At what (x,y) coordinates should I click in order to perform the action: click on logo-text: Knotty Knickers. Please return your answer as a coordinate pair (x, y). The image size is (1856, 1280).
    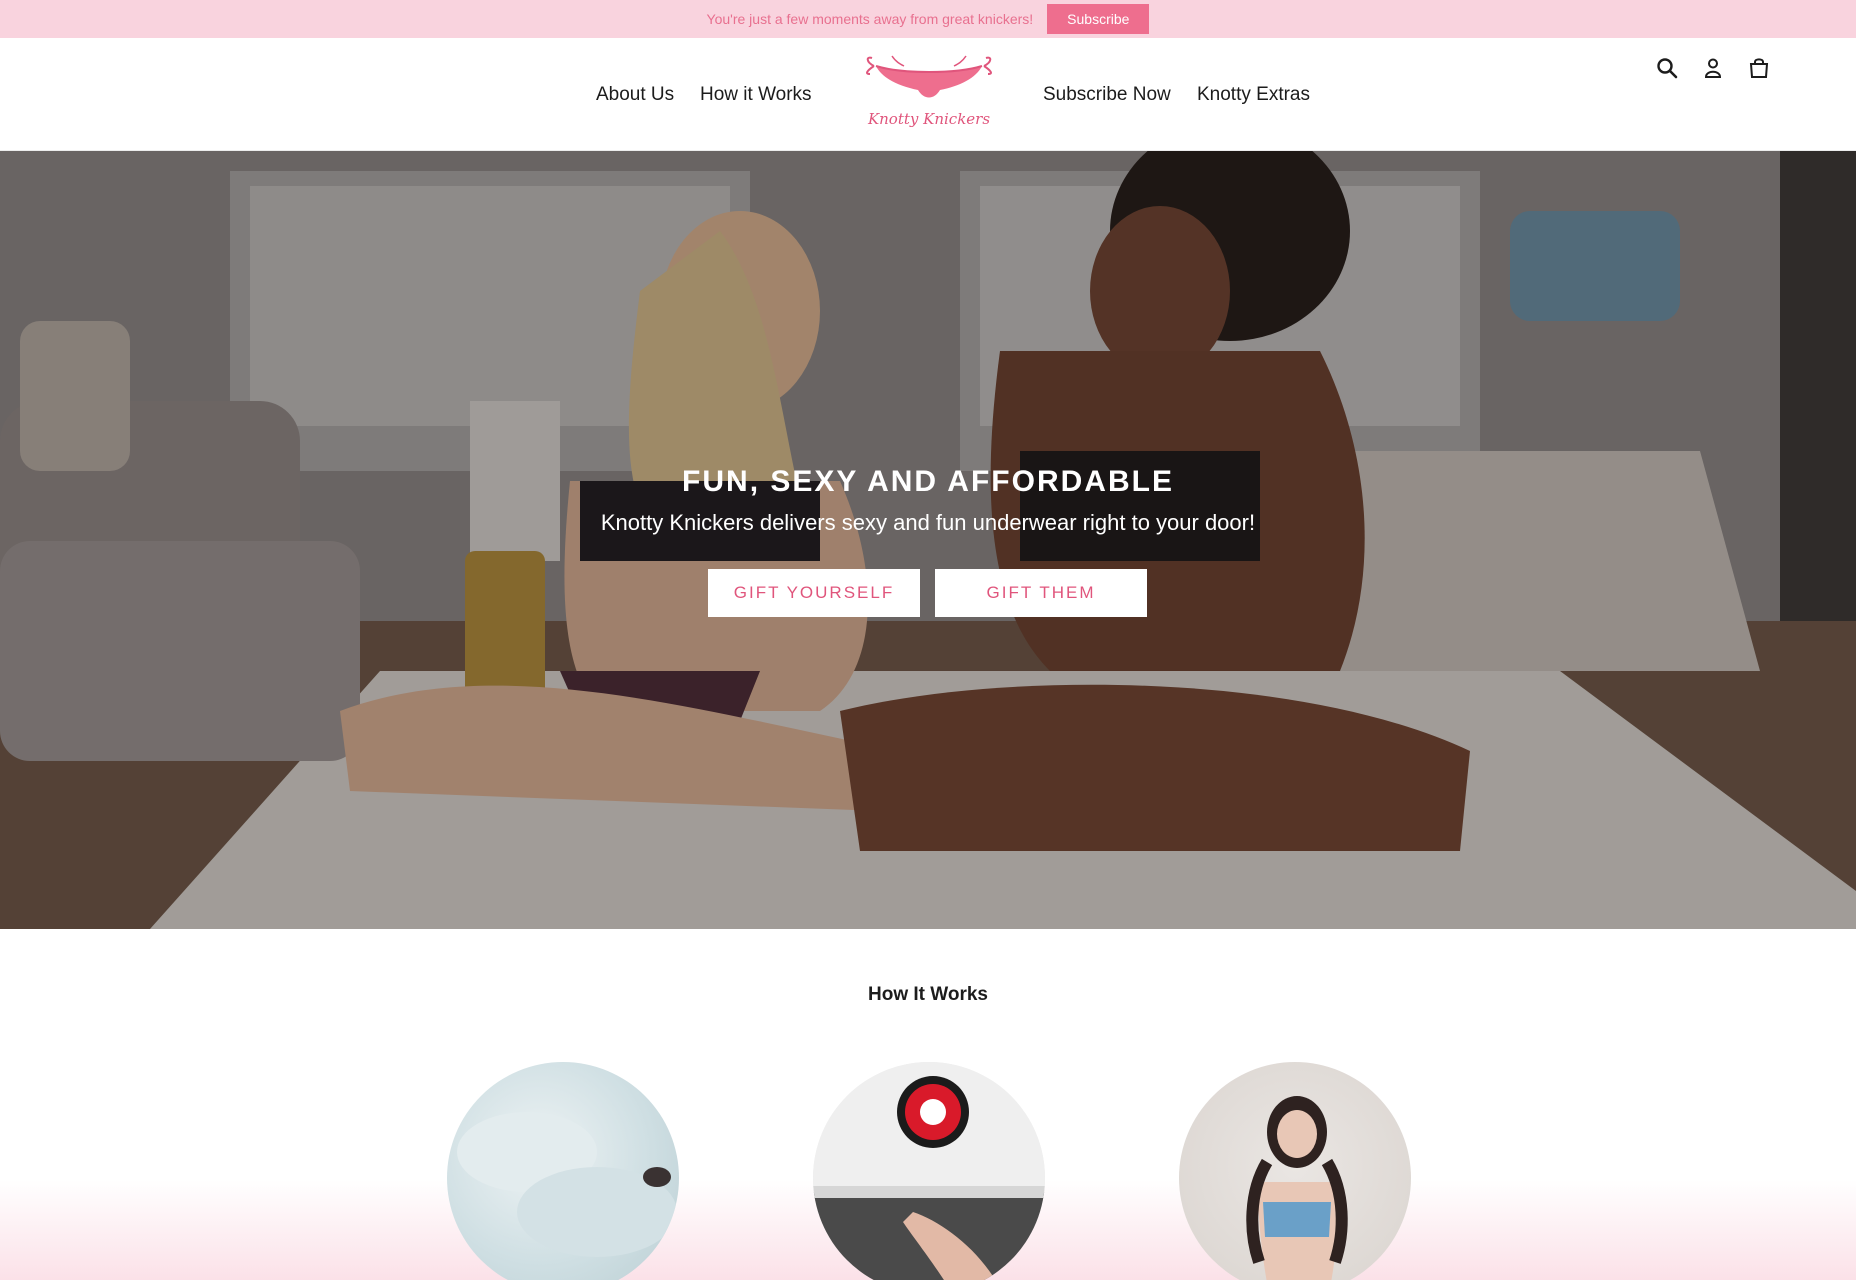
    Looking at the image, I should click on (929, 119).